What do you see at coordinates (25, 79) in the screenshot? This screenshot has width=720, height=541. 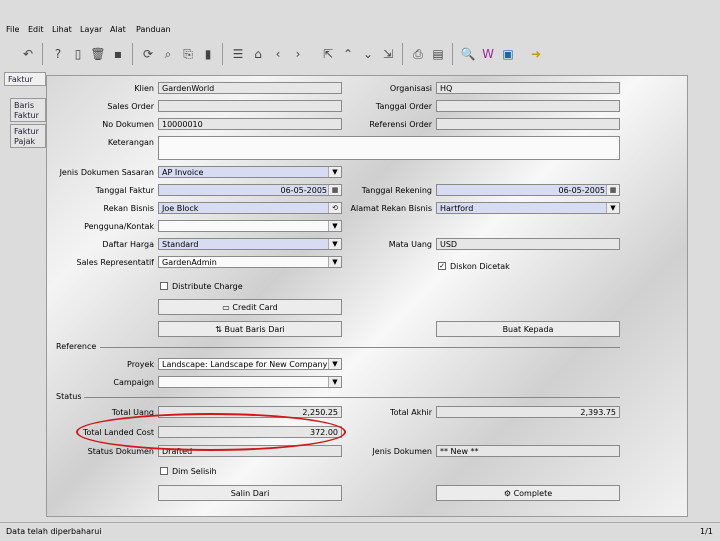 I see `tab-faktur: Faktur` at bounding box center [25, 79].